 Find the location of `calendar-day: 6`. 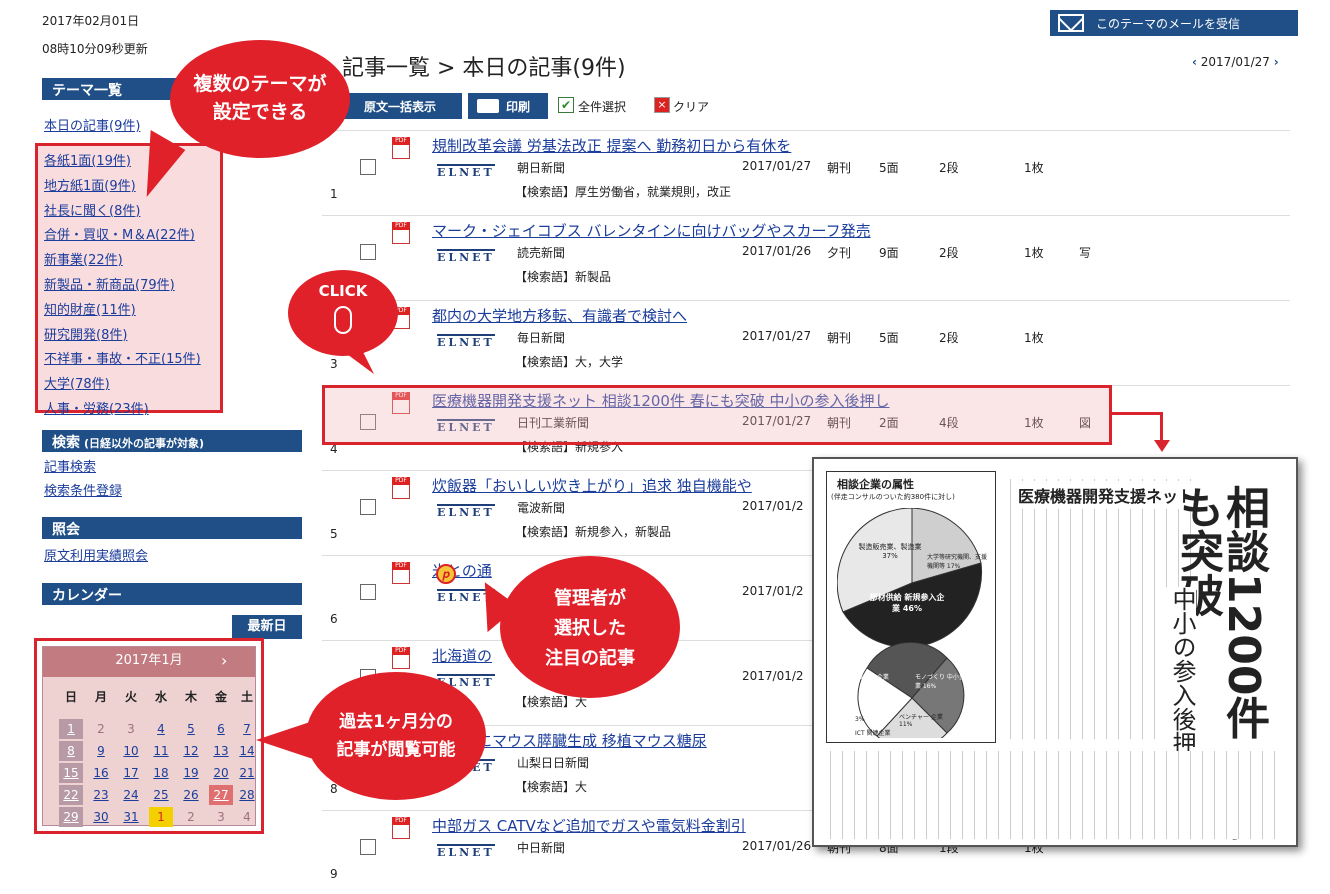

calendar-day: 6 is located at coordinates (221, 729).